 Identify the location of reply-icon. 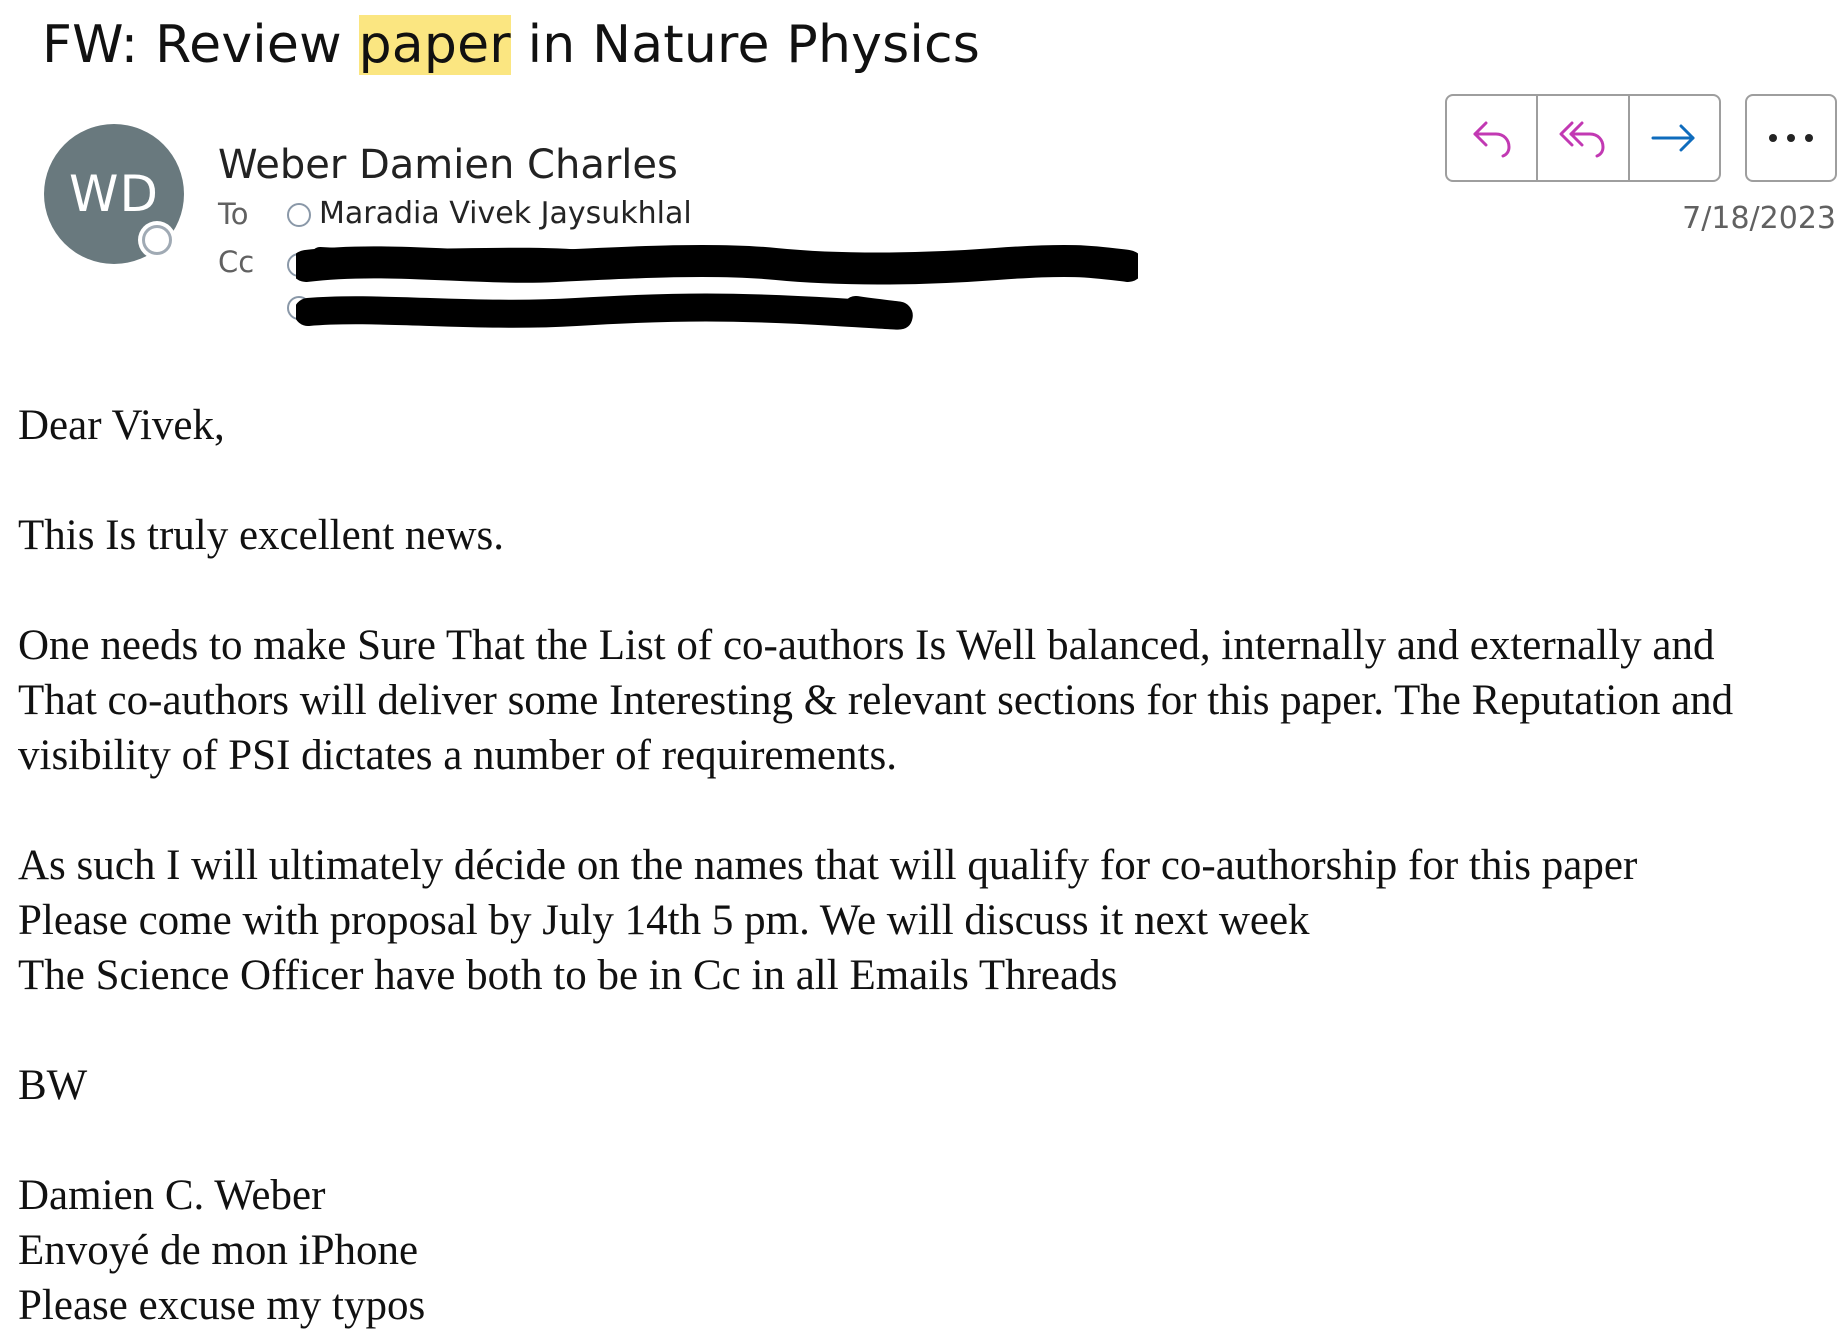
(1492, 139).